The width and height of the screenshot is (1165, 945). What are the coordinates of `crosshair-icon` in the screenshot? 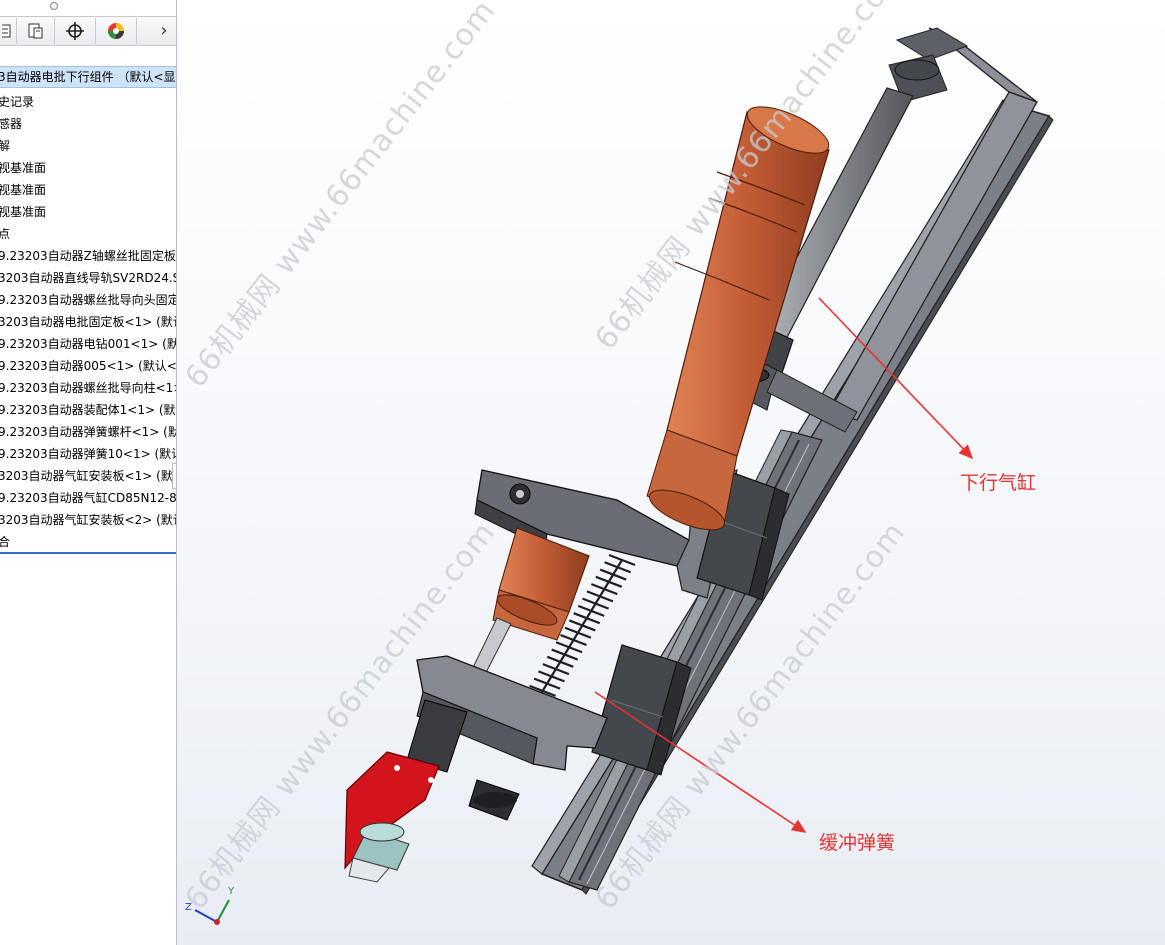 It's located at (75, 31).